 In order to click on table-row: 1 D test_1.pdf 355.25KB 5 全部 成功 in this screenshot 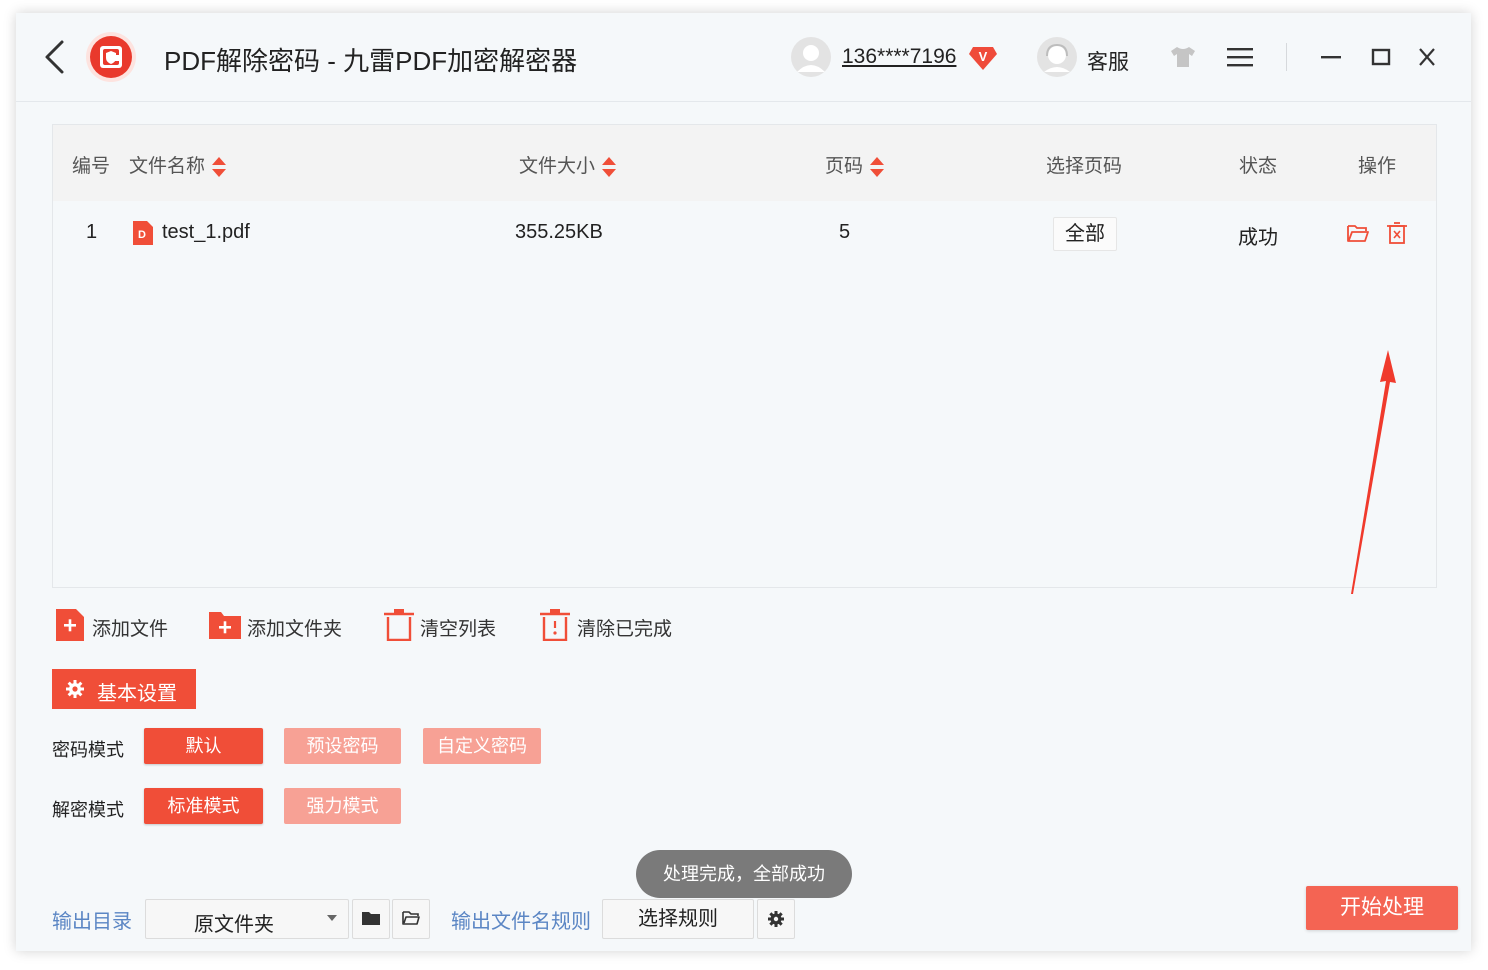, I will do `click(744, 231)`.